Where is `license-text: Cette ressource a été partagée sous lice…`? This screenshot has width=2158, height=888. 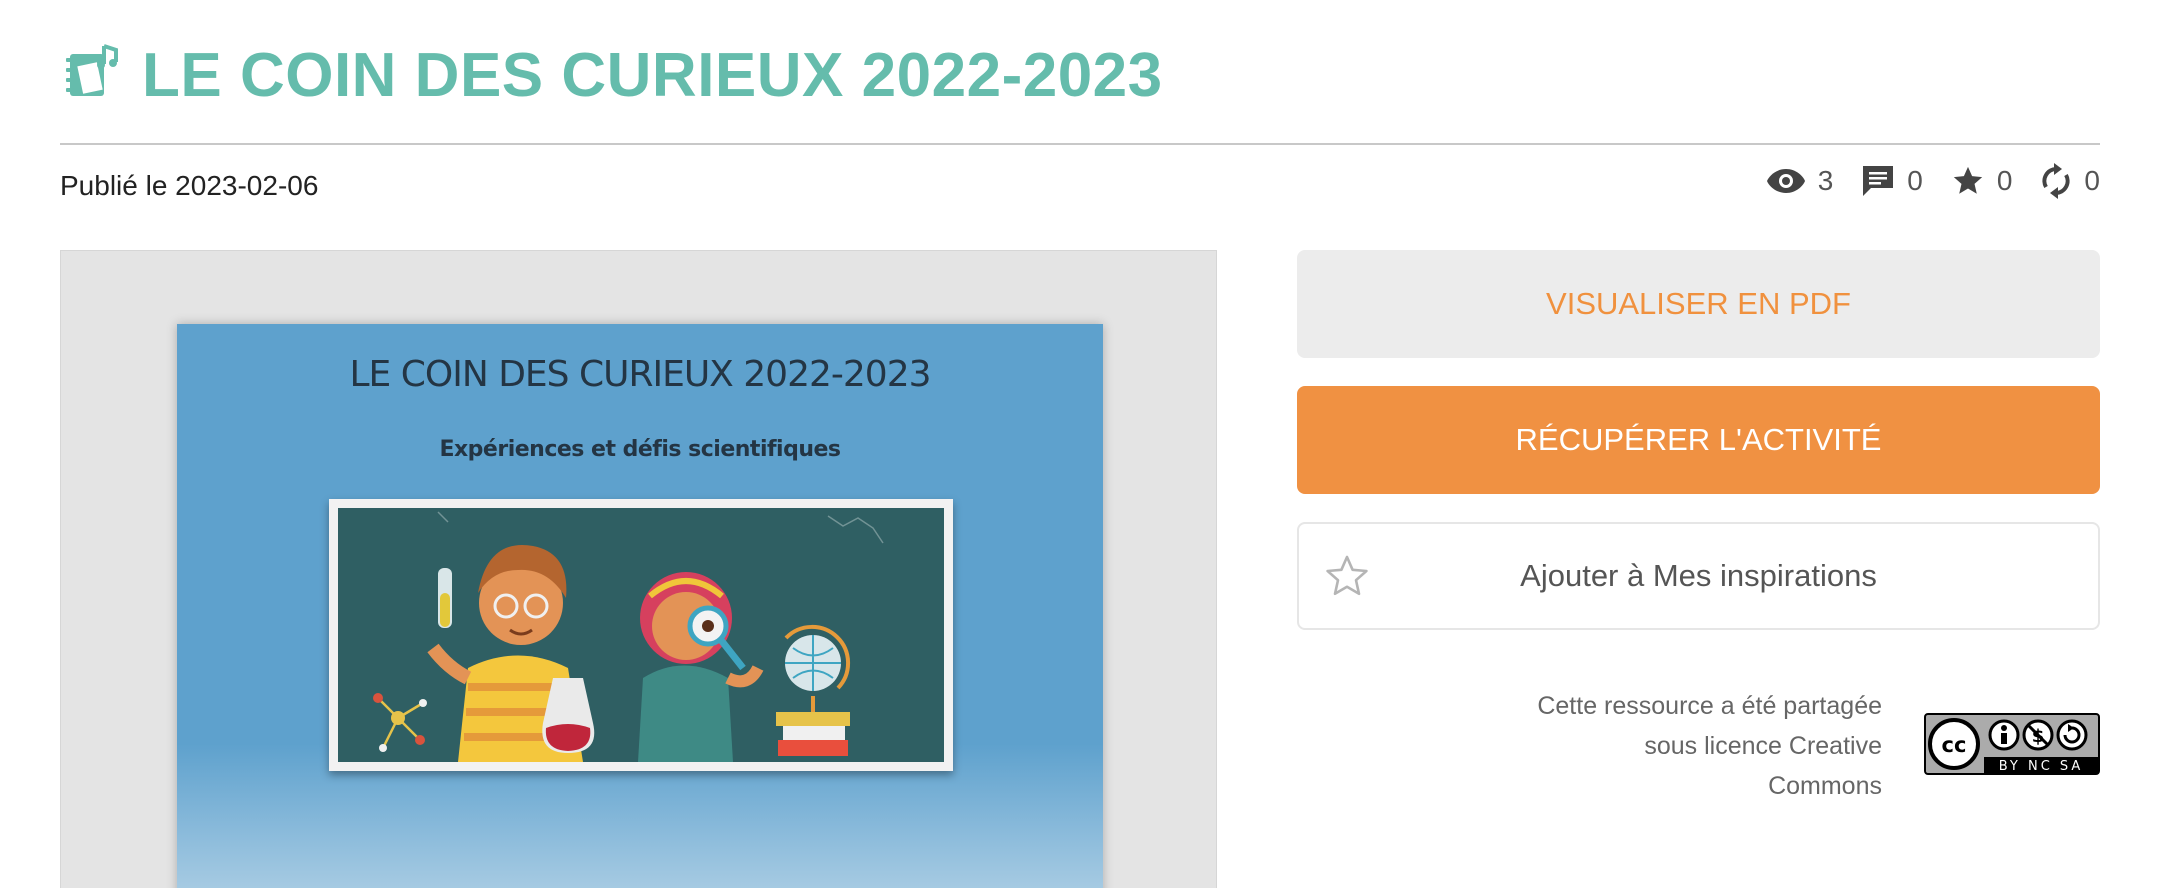 license-text: Cette ressource a été partagée sous lice… is located at coordinates (1672, 746).